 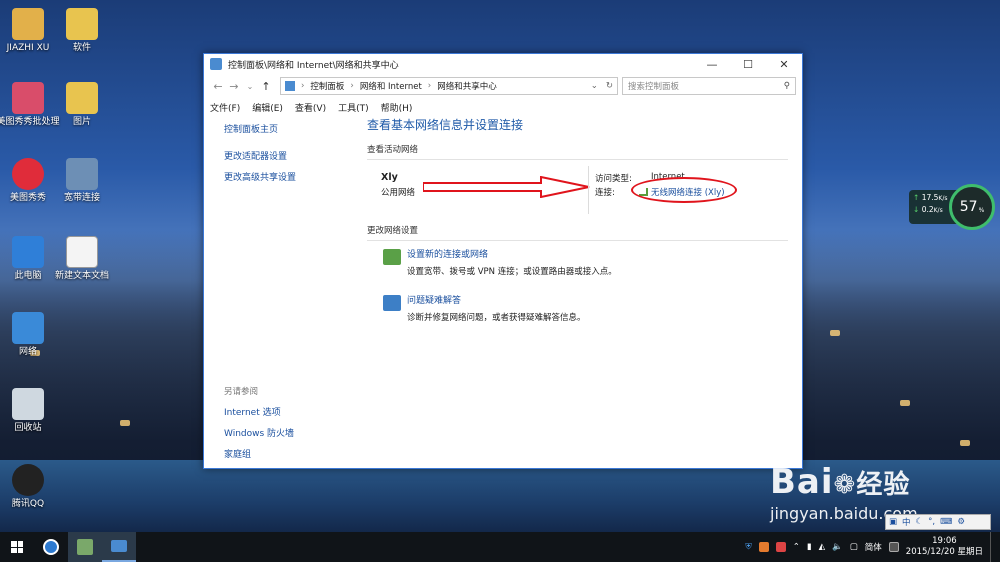 I want to click on desktop-icon-software: 软件, so click(x=82, y=31).